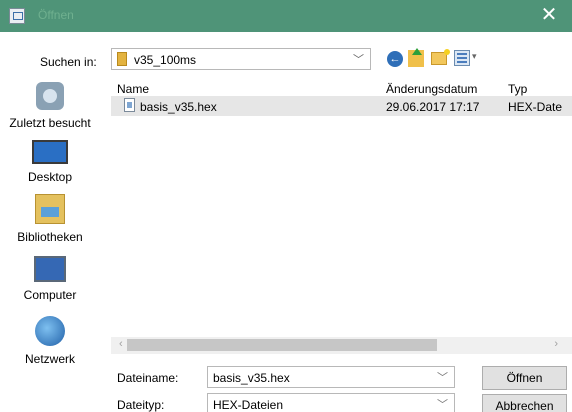 The image size is (572, 412). Describe the element at coordinates (556, 344) in the screenshot. I see `scroll-right-icon: ›` at that location.